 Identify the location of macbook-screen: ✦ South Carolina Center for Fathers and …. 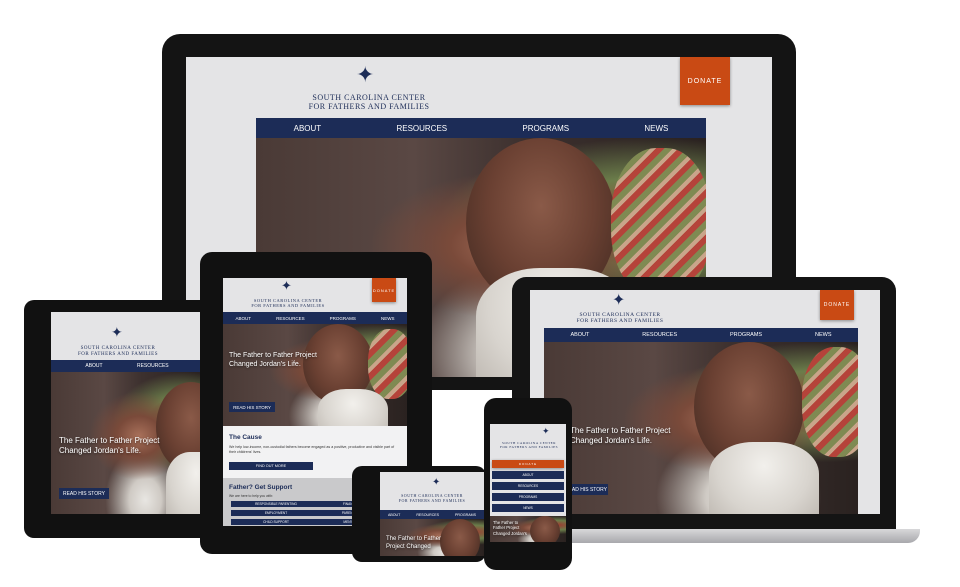
(705, 402).